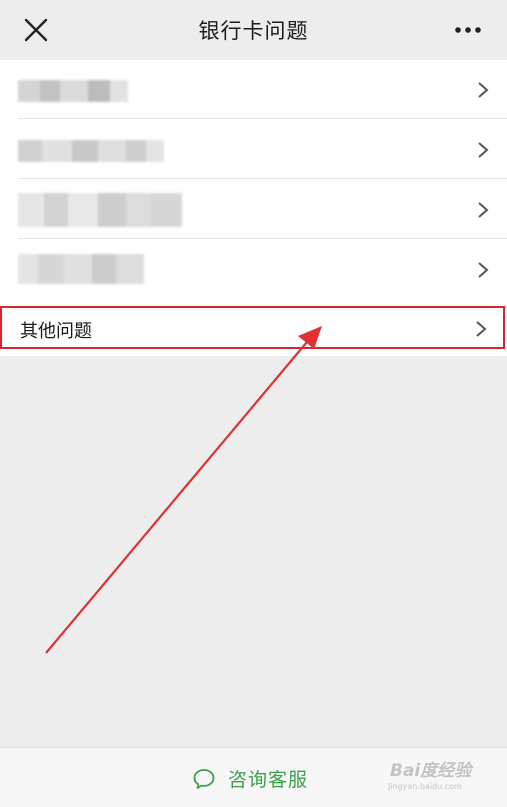  I want to click on list-item-other-questions: 其他问题, so click(252, 327).